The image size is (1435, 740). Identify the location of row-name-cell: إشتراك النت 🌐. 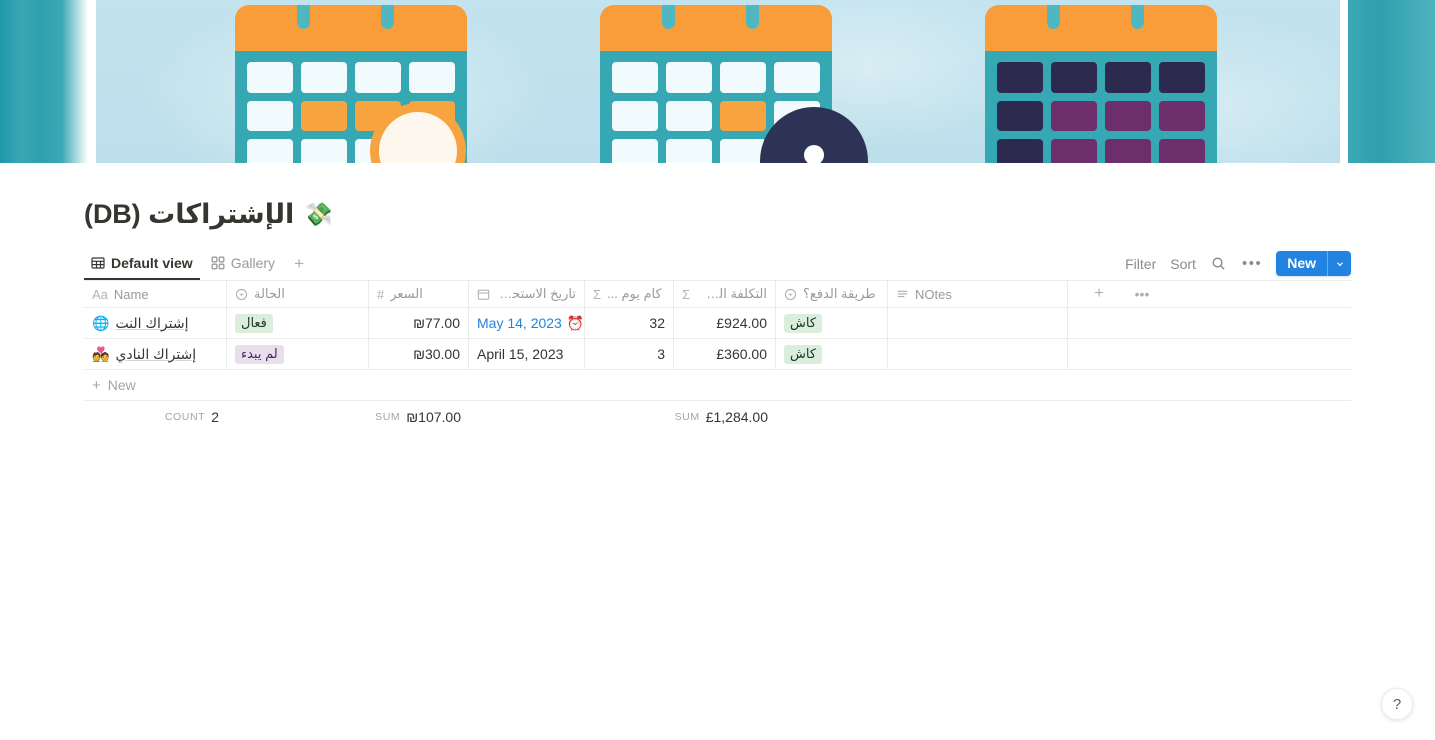
(155, 323).